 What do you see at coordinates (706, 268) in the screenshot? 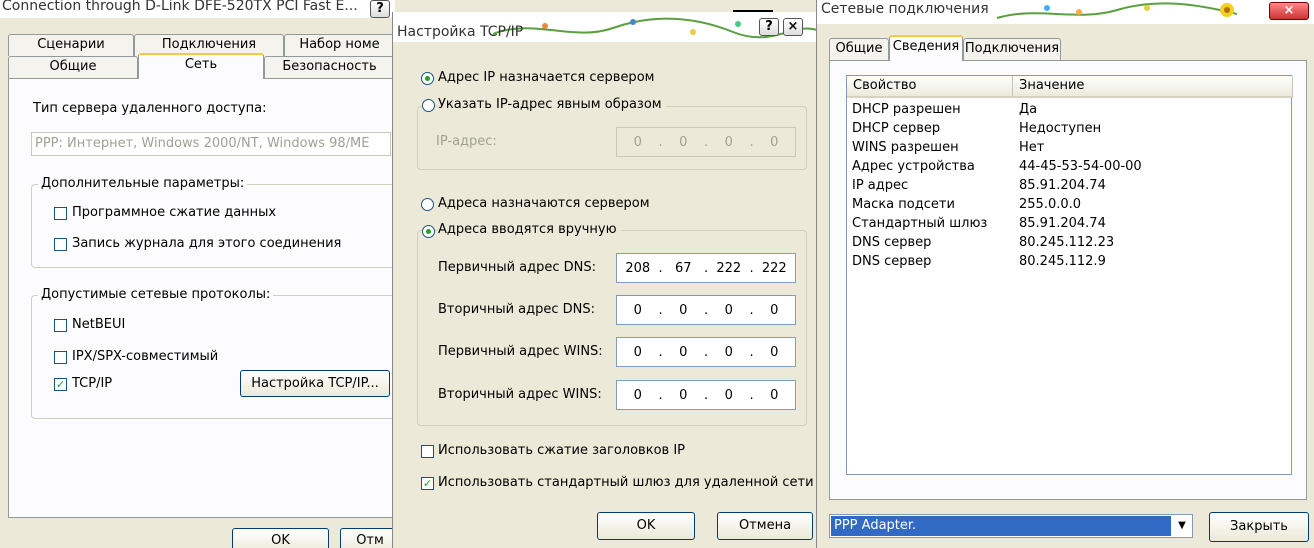
I see `dns1-field: 208. 67. 222. 222` at bounding box center [706, 268].